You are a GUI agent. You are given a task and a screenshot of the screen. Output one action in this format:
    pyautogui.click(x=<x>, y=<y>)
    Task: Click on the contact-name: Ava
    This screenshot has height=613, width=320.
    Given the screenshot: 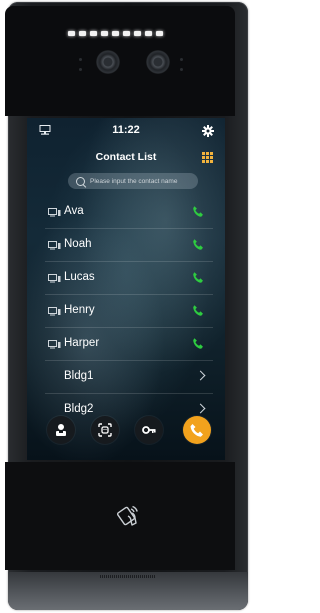 What is the action you would take?
    pyautogui.click(x=74, y=211)
    